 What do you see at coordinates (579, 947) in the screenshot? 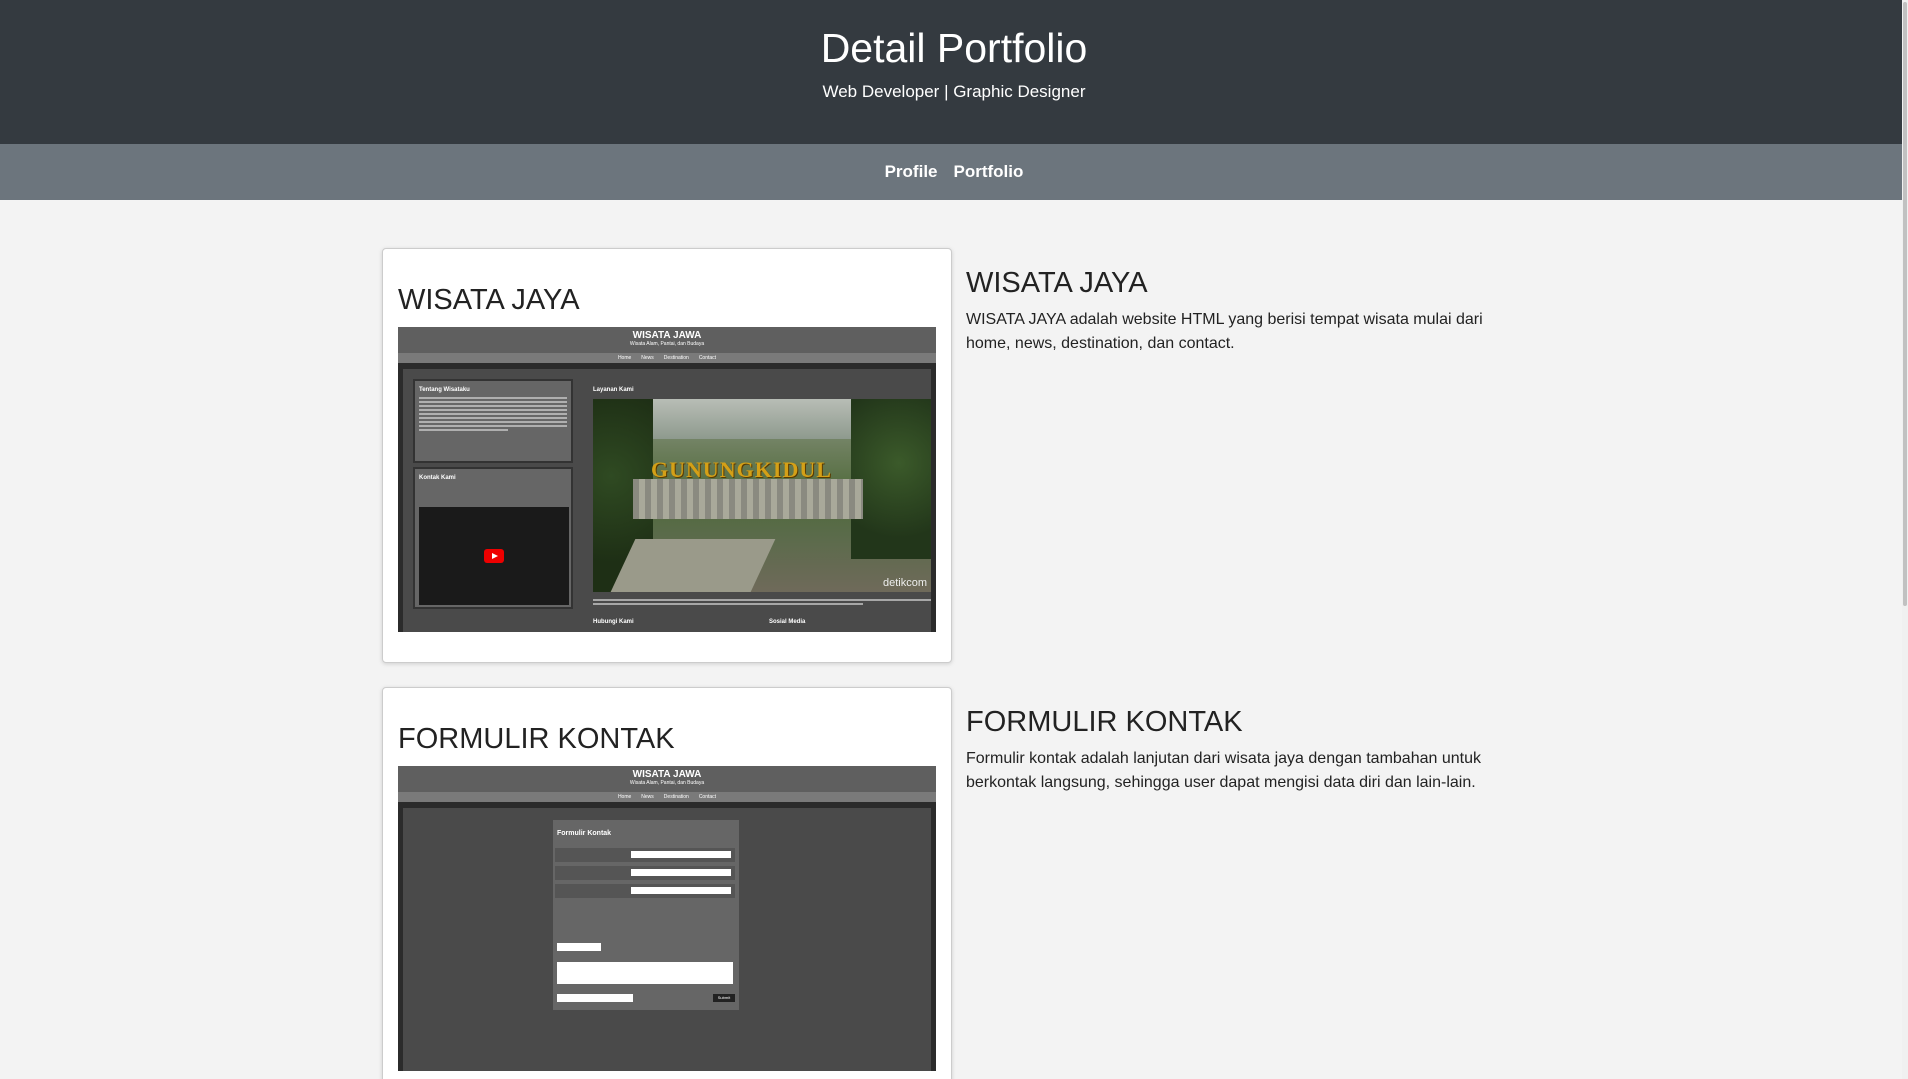
I see `screenshot-form-select` at bounding box center [579, 947].